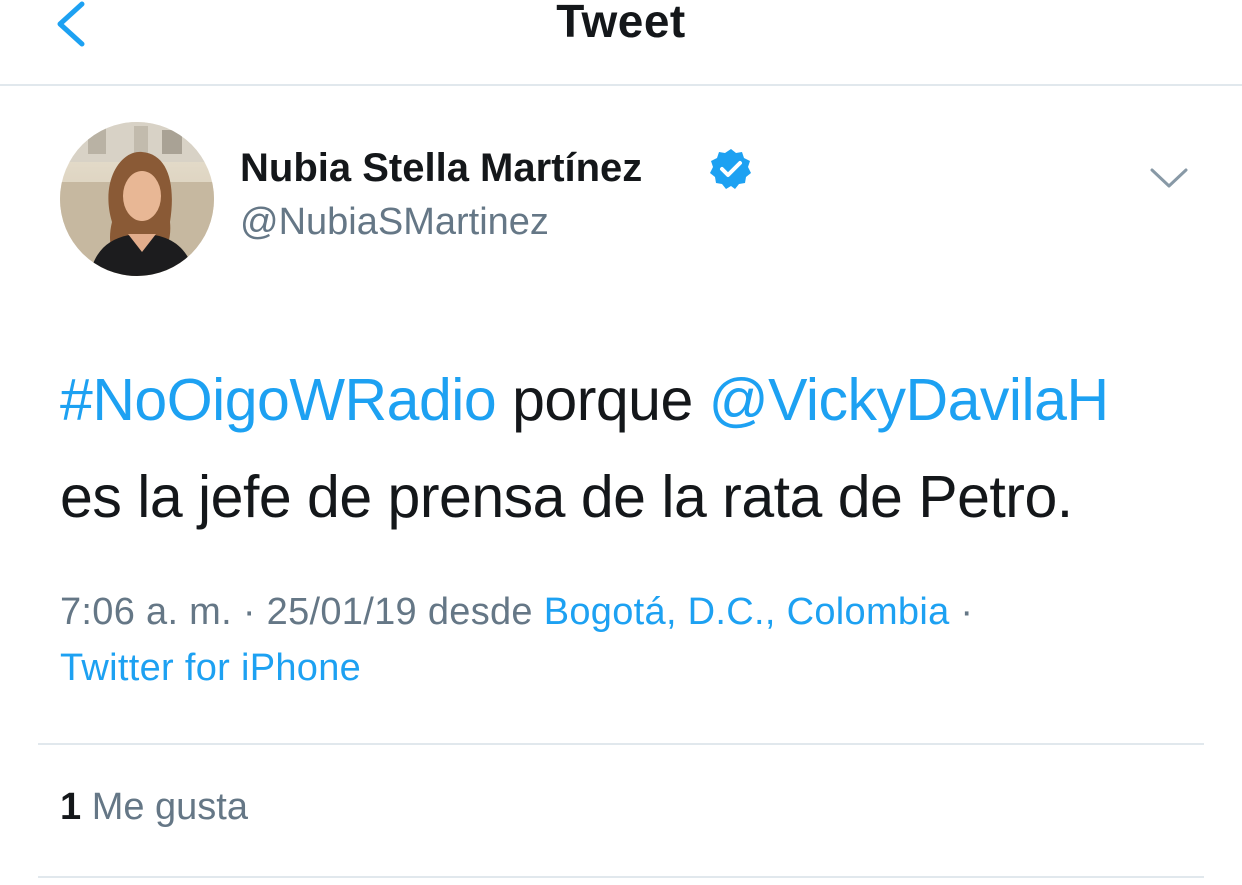 This screenshot has height=885, width=1242. Describe the element at coordinates (71, 807) in the screenshot. I see `likes-number: 1` at that location.